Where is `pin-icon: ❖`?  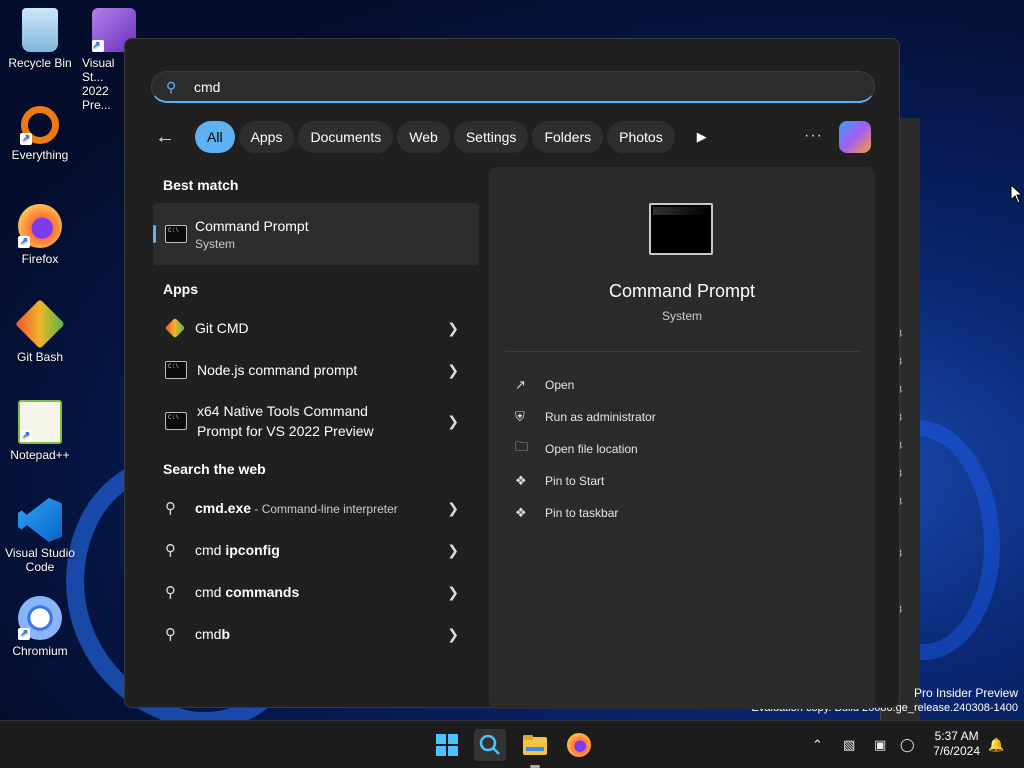
pin-icon: ❖ is located at coordinates (521, 512).